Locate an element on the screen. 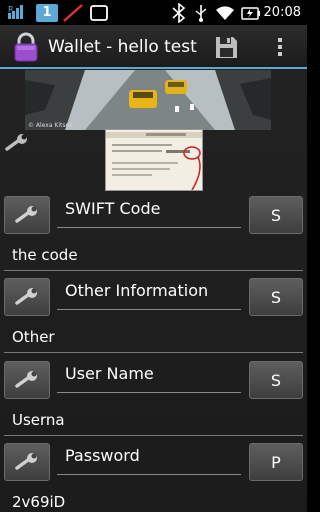 The width and height of the screenshot is (320, 512). wifi-icon is located at coordinates (225, 12).